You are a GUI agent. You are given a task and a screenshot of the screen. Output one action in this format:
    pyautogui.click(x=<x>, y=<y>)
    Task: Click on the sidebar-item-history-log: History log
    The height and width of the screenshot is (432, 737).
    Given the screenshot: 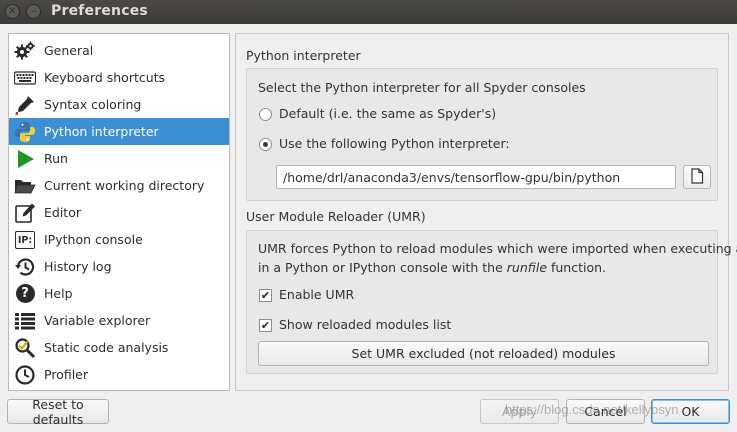 What is the action you would take?
    pyautogui.click(x=119, y=266)
    